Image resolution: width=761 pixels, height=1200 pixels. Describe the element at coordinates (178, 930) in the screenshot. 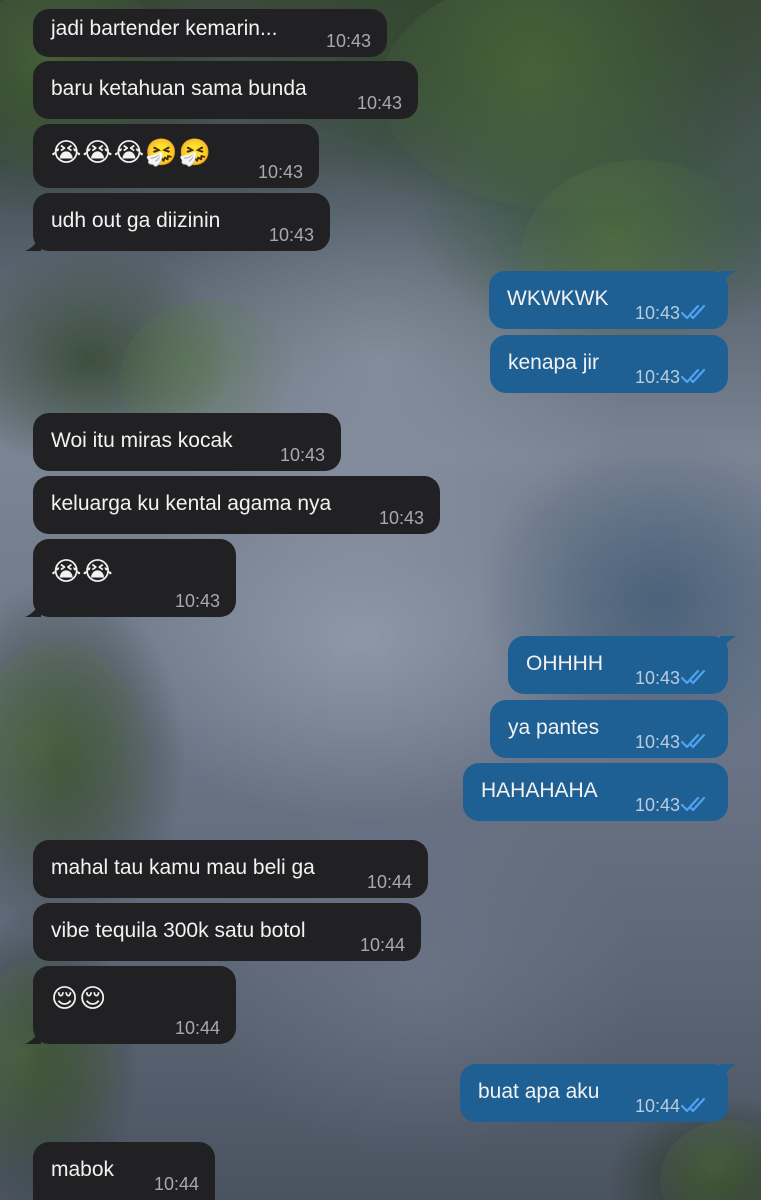

I see `message-text: vibe tequila 300k satu botol` at that location.